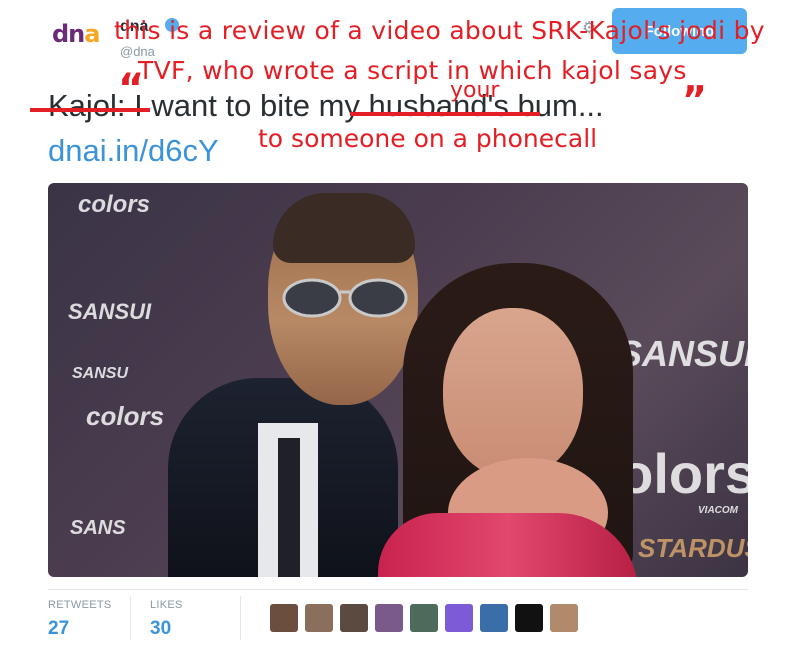 The width and height of the screenshot is (796, 664). What do you see at coordinates (345, 298) in the screenshot?
I see `sunglasses-icon` at bounding box center [345, 298].